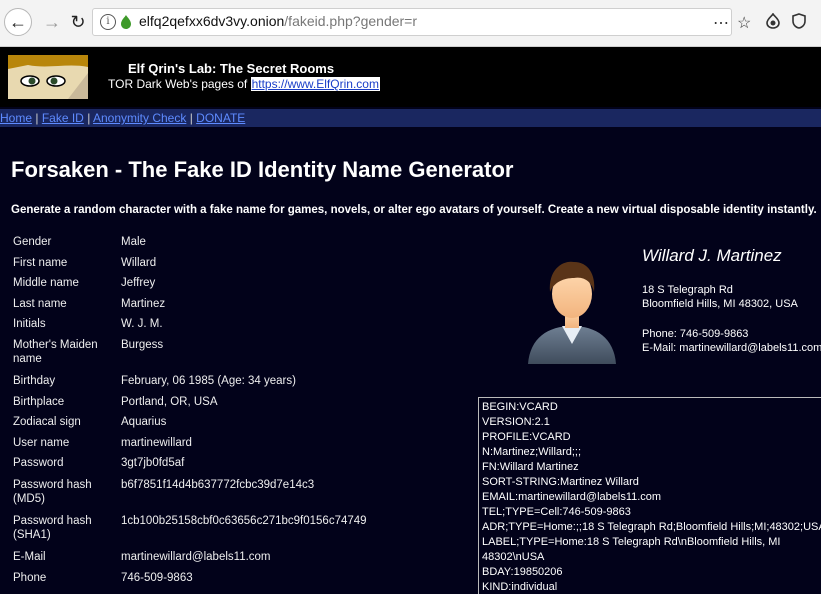 The image size is (821, 594). Describe the element at coordinates (126, 24) in the screenshot. I see `onion-icon` at that location.